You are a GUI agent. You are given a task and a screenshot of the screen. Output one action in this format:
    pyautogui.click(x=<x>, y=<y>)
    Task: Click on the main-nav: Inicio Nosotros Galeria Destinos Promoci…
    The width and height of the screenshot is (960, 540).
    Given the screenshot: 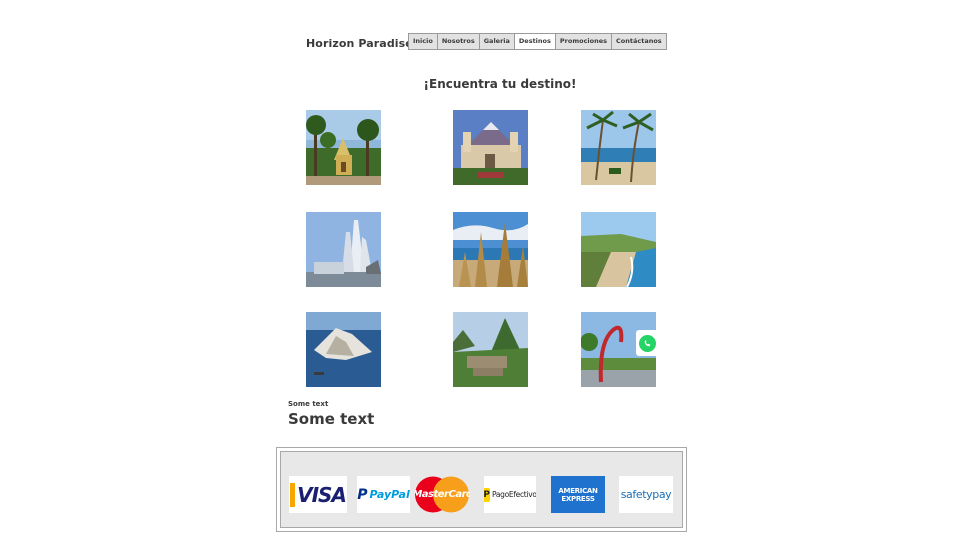 What is the action you would take?
    pyautogui.click(x=537, y=41)
    